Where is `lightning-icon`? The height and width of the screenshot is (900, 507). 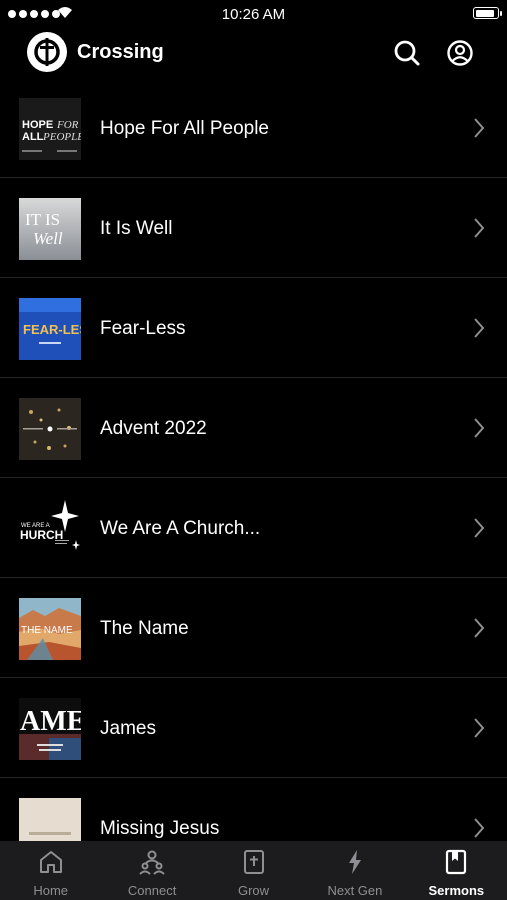 lightning-icon is located at coordinates (354, 862).